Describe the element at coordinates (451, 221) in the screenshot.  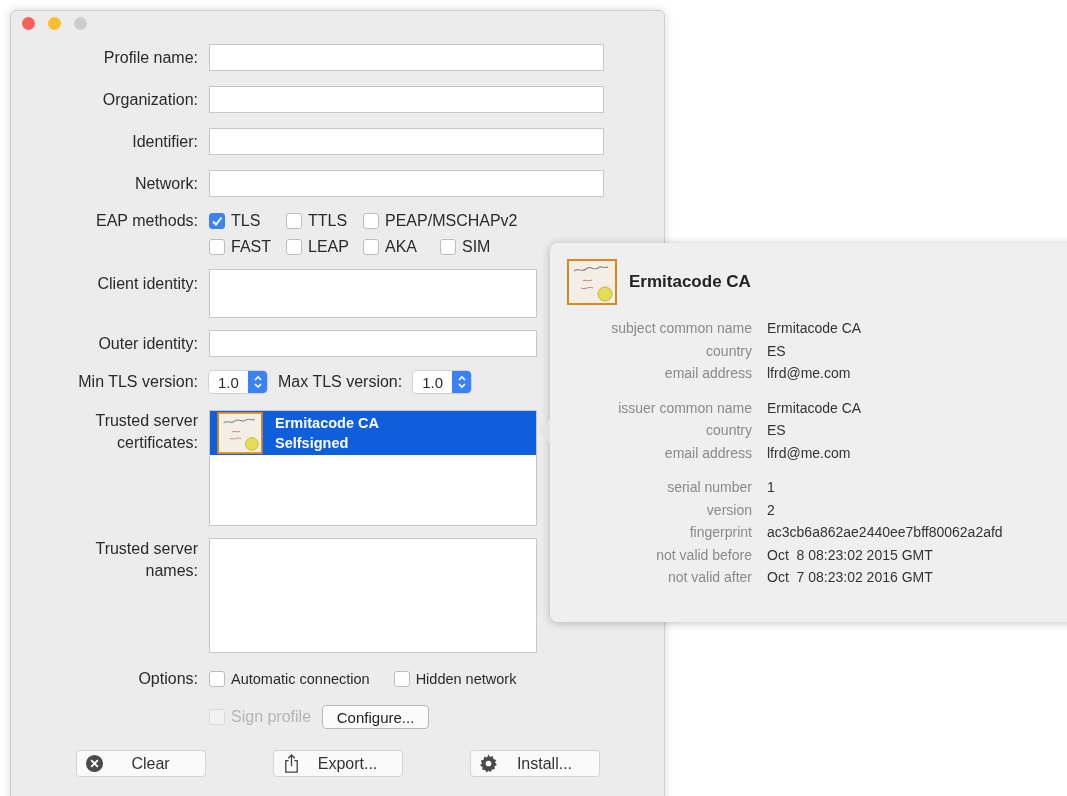
I see `checkbox: PEAP/MSCHAPv2` at that location.